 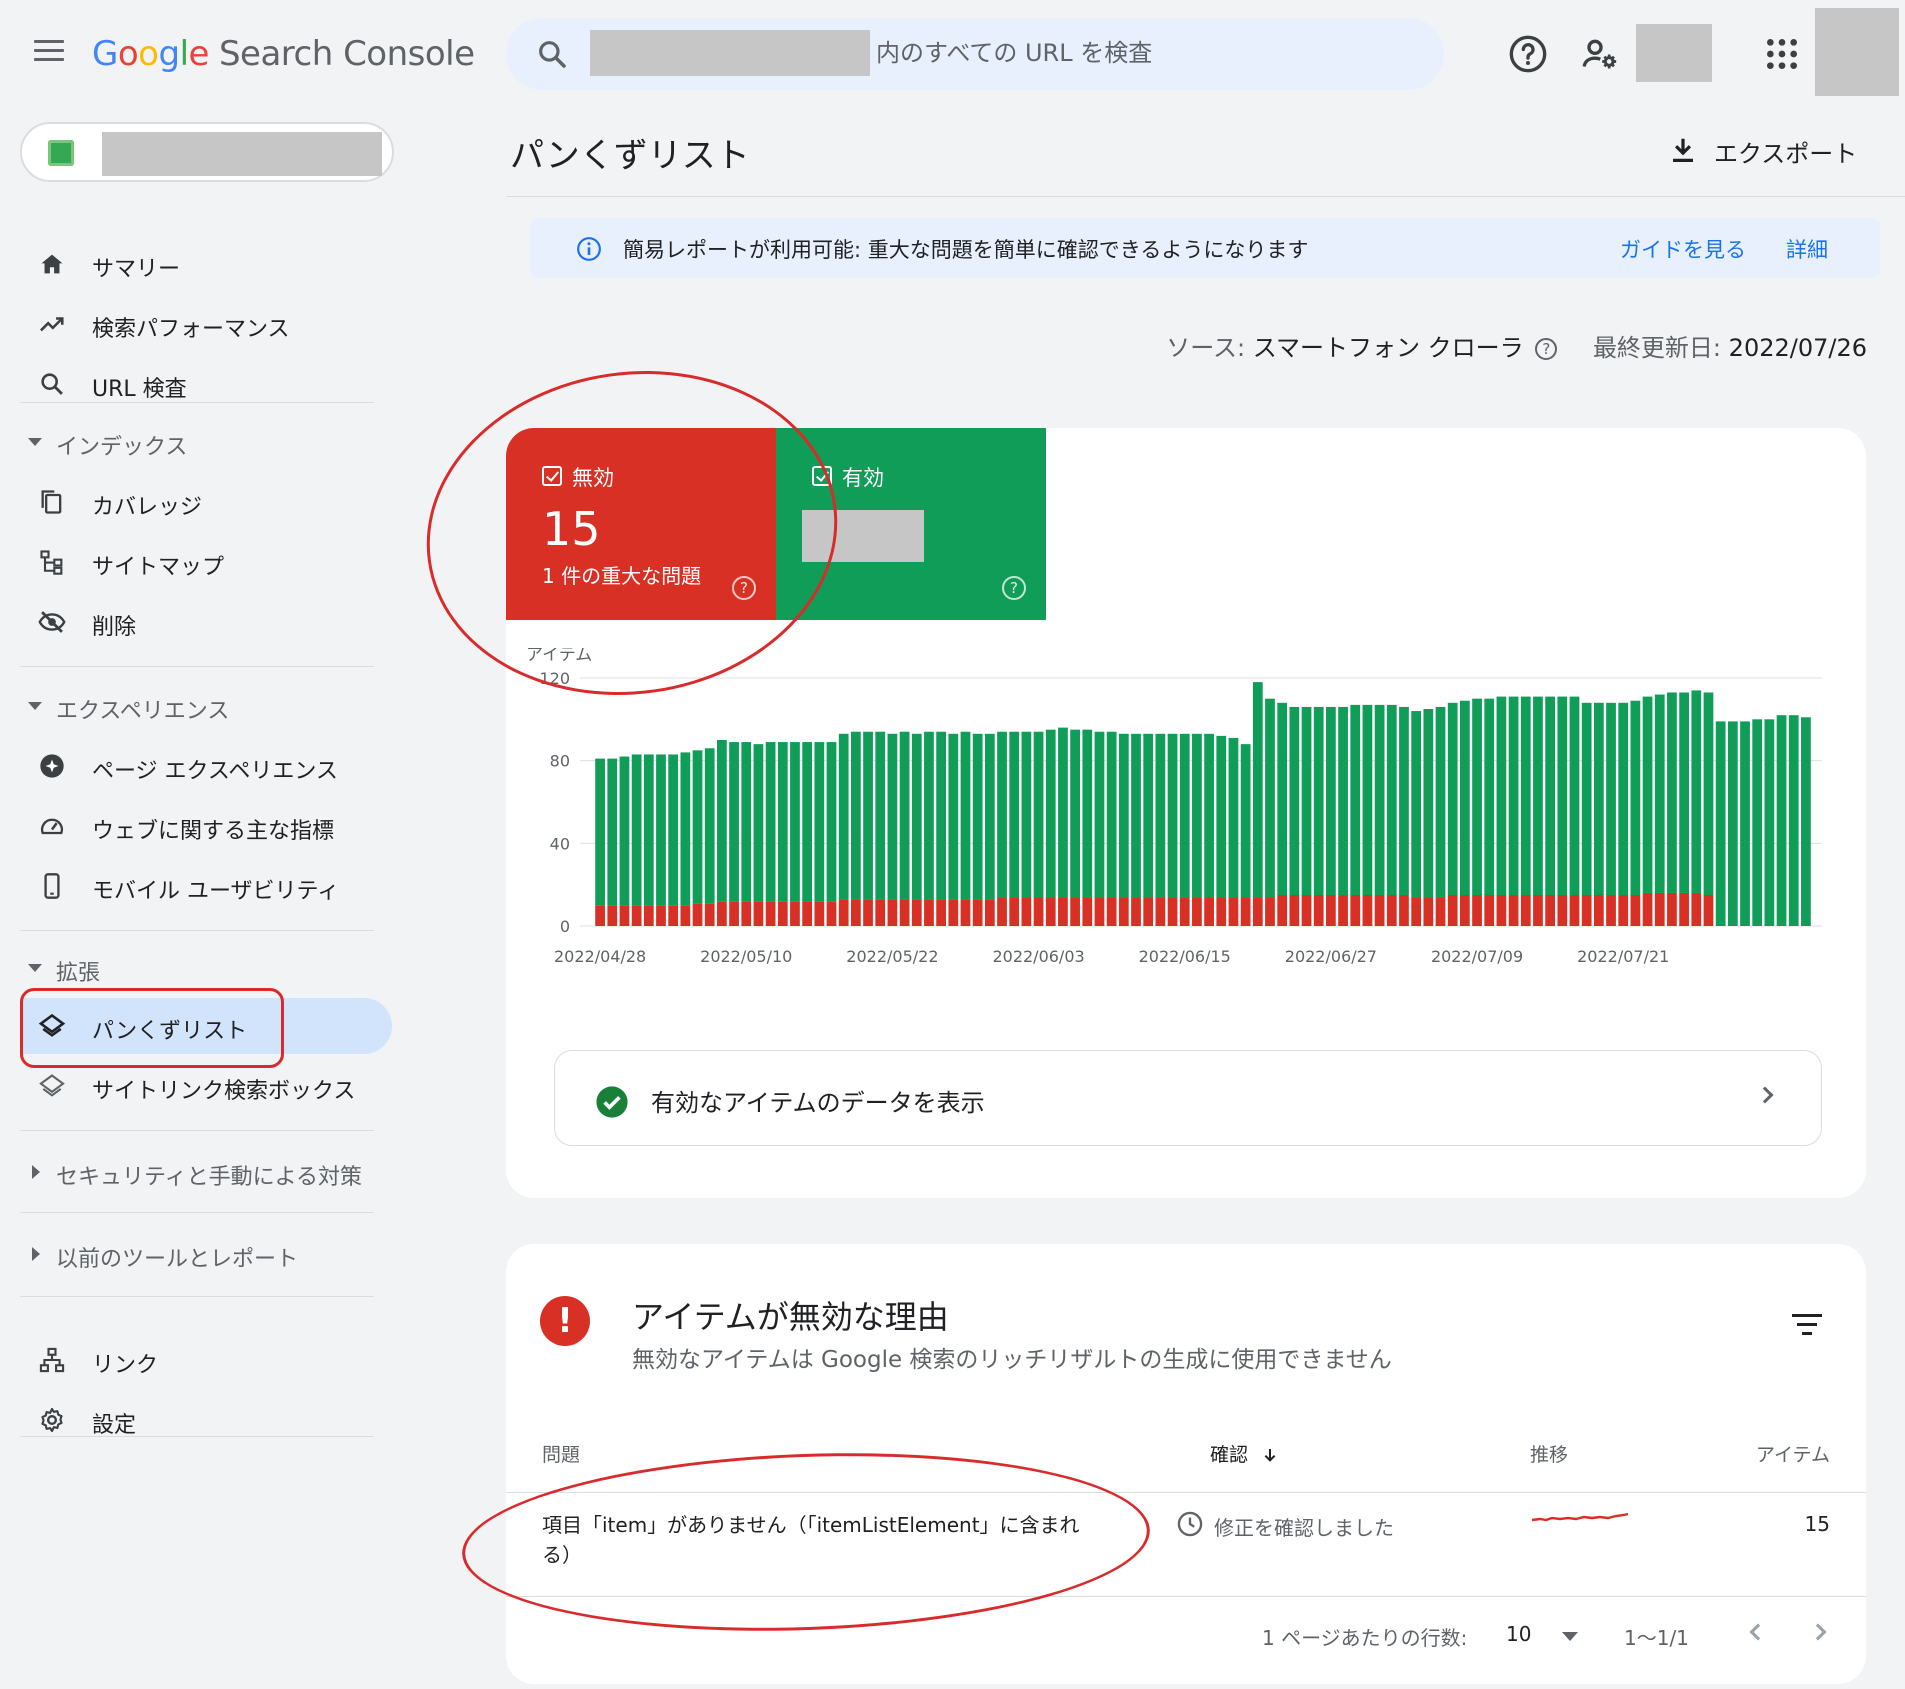 I want to click on redacted-account-button, so click(x=1857, y=52).